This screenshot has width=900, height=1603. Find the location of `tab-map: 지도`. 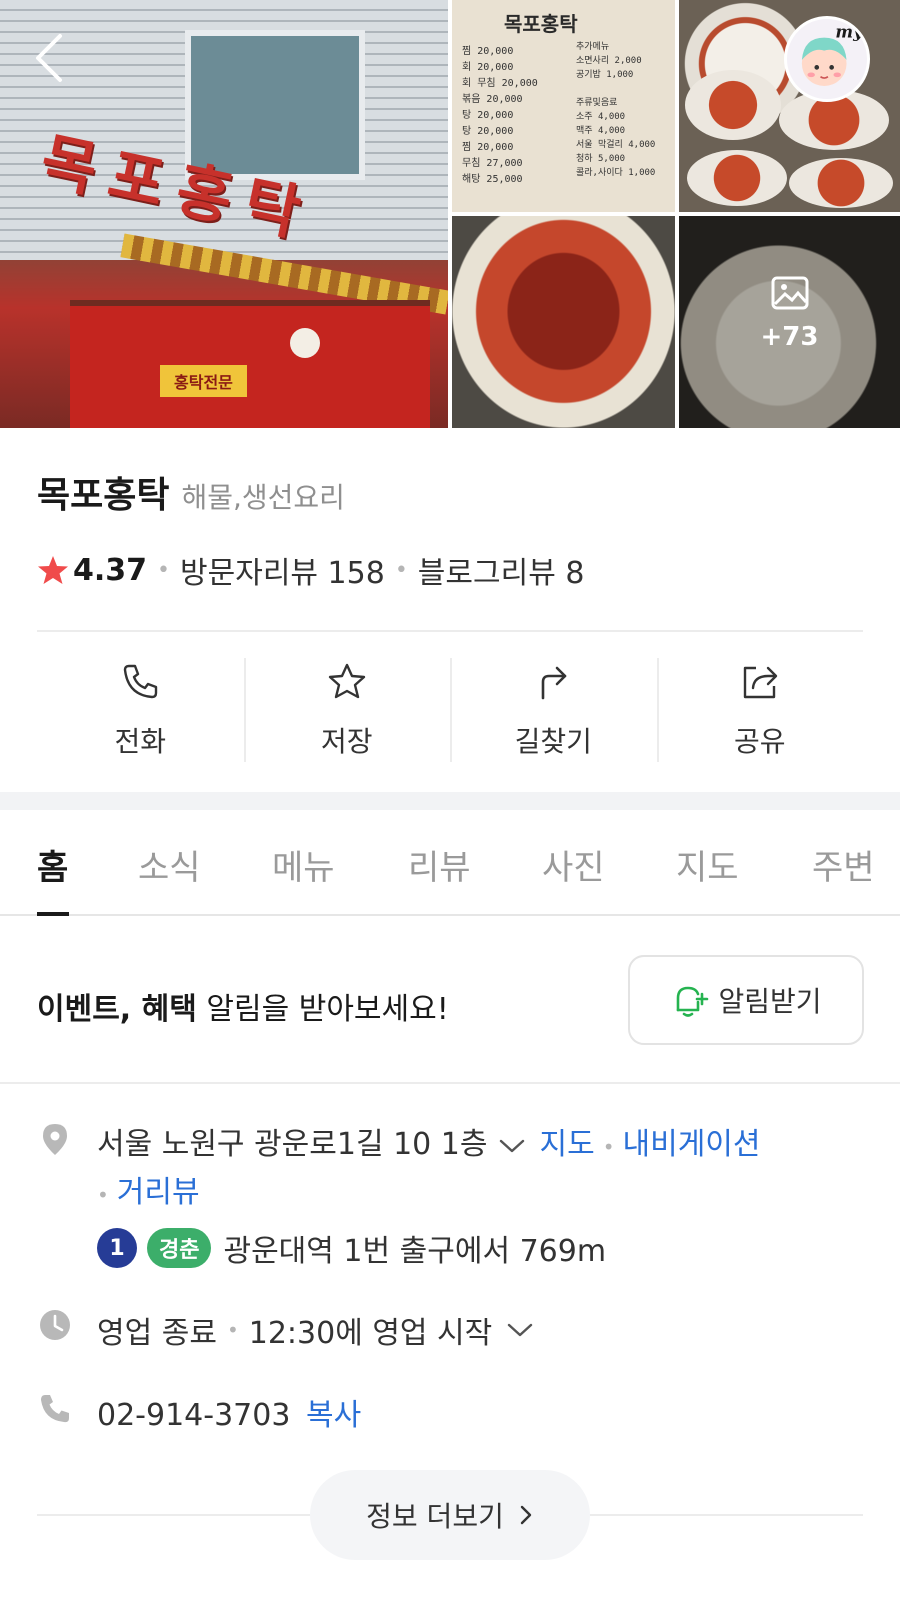

tab-map: 지도 is located at coordinates (707, 864).